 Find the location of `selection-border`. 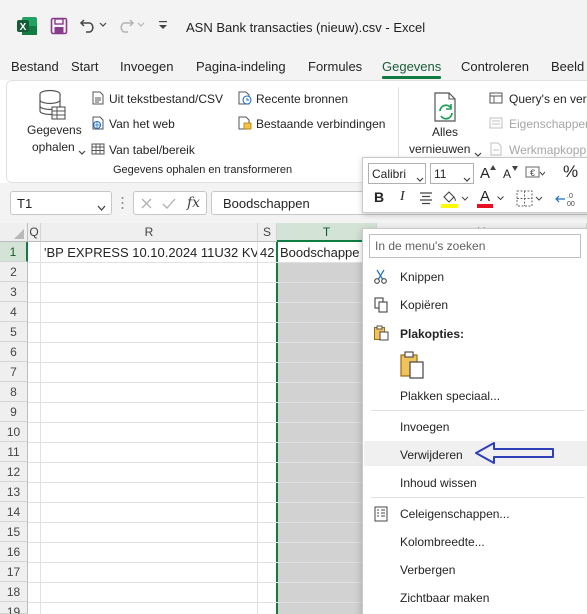

selection-border is located at coordinates (277, 428).